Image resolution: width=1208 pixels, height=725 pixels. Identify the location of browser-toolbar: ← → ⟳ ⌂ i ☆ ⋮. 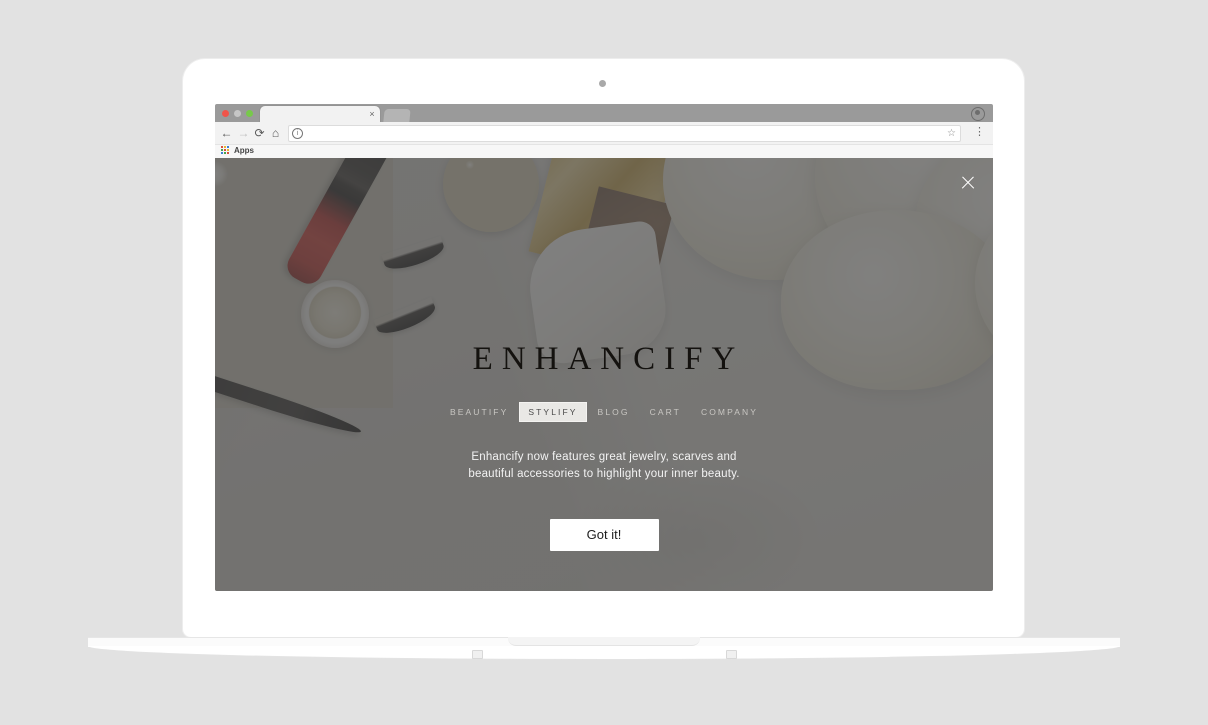
(604, 133).